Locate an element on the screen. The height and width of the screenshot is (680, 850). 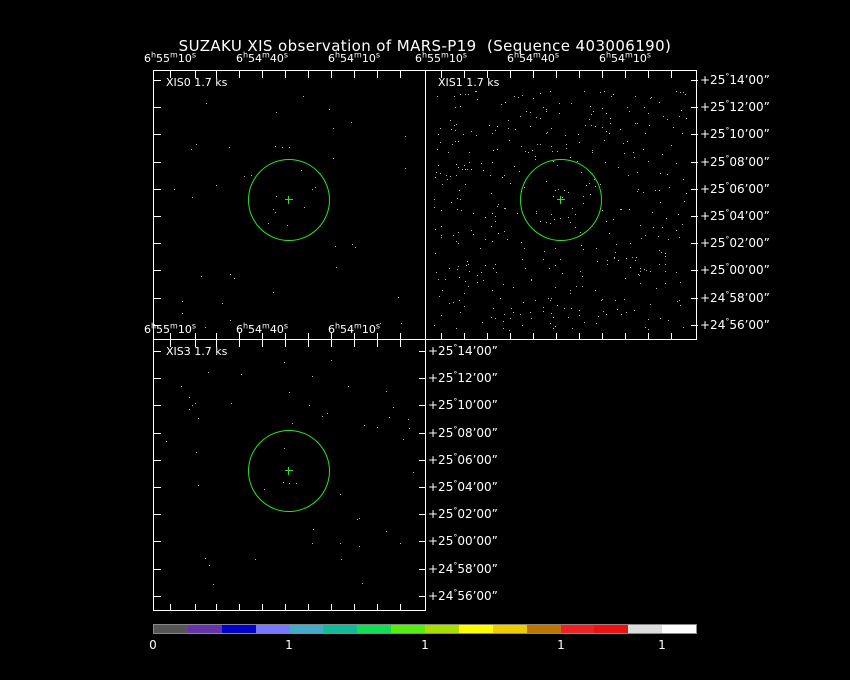
colorbar-tick-label: 1 is located at coordinates (662, 645).